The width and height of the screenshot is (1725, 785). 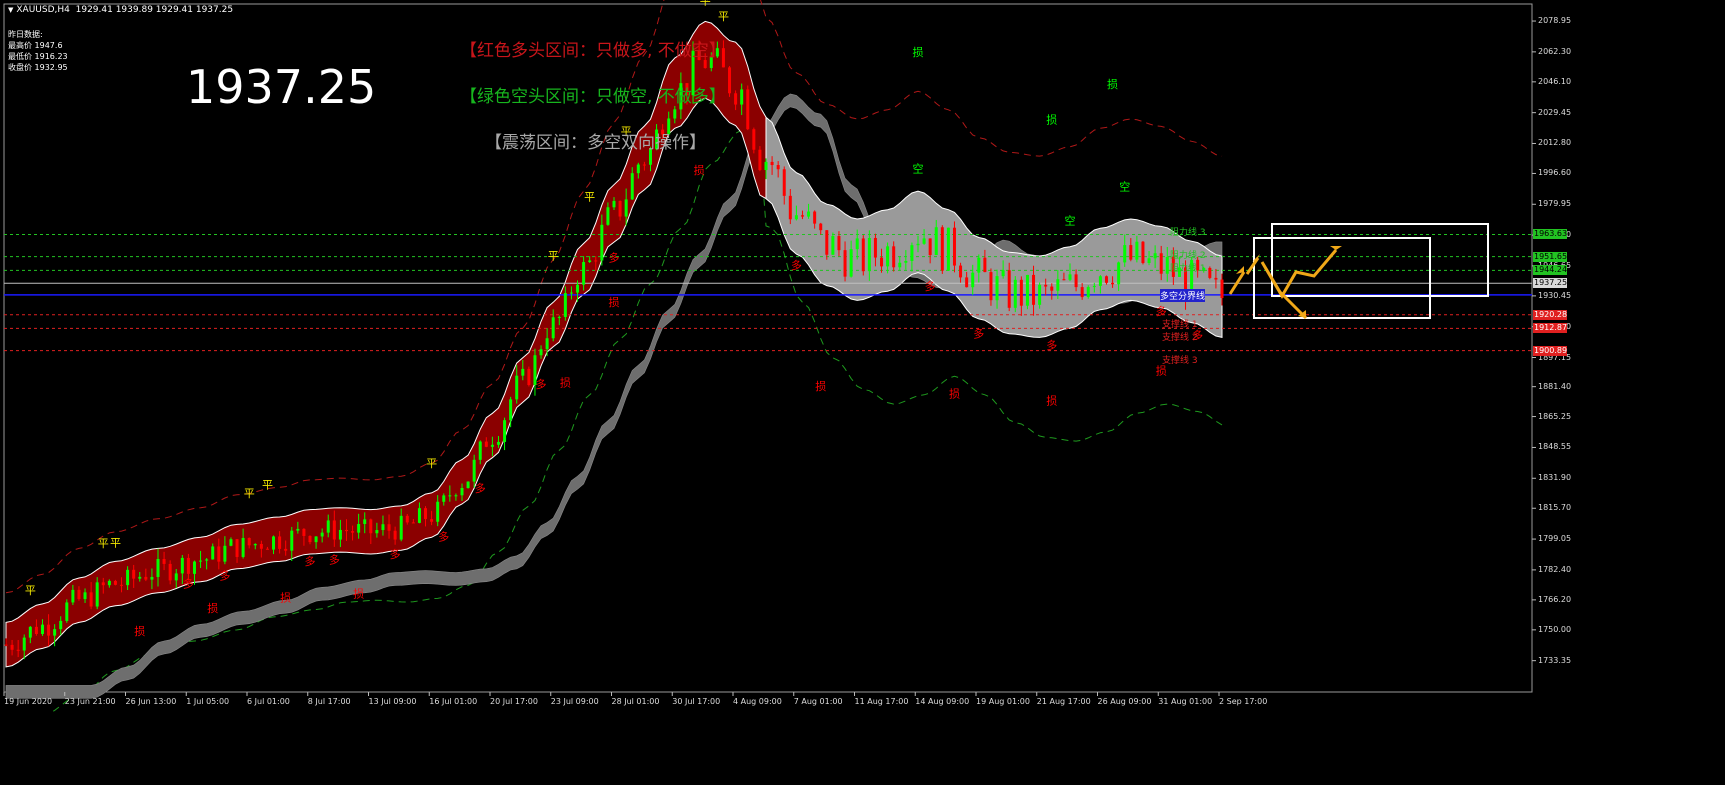 What do you see at coordinates (1555, 447) in the screenshot?
I see `price-tick-label: 1848.55` at bounding box center [1555, 447].